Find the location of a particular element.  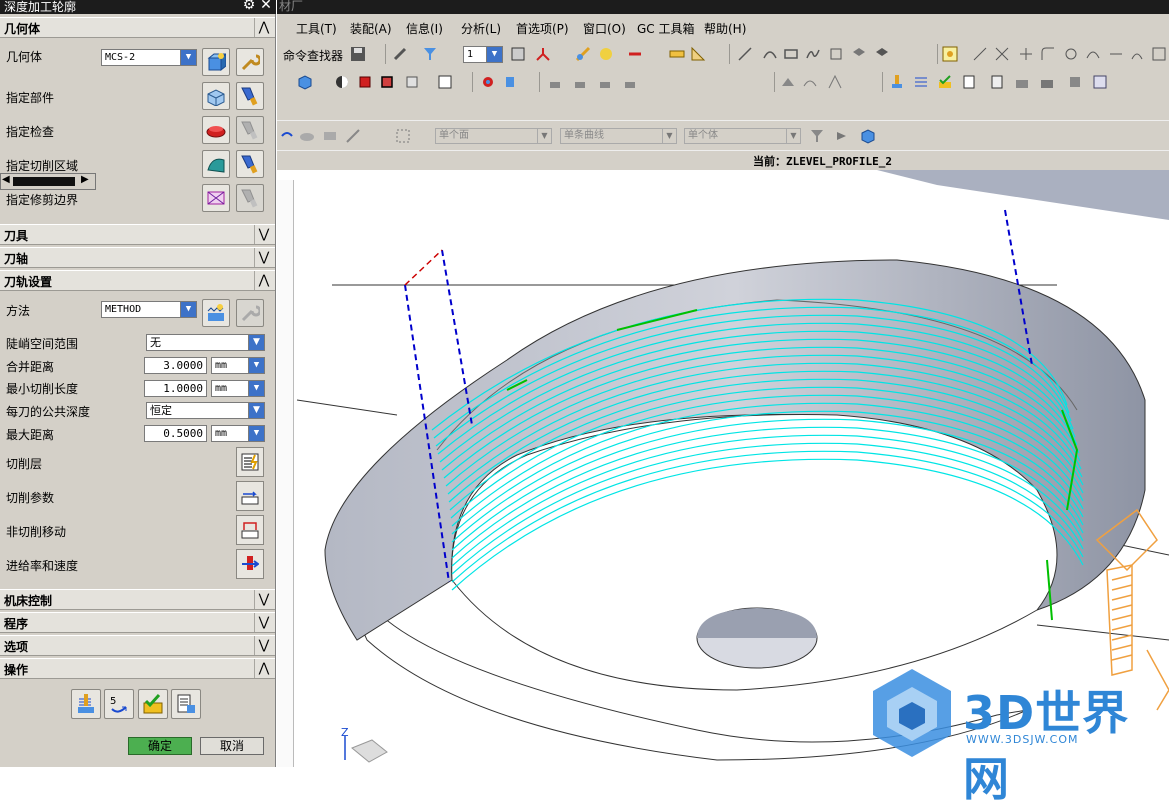

menu-tools: 工具(T) is located at coordinates (316, 28).